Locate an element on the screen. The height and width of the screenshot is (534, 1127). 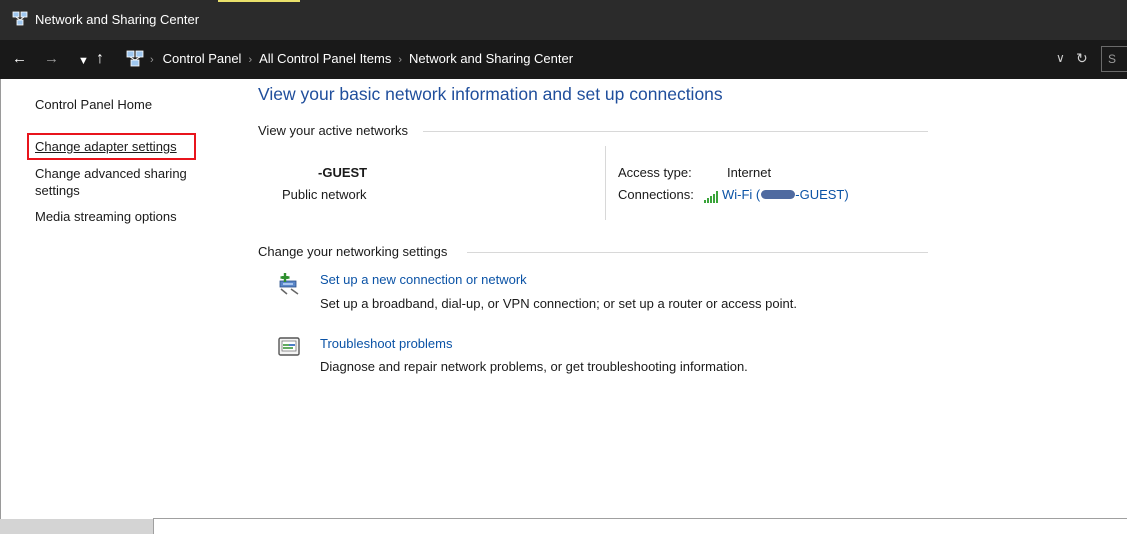
networking-settings-label: Change your networking settings is located at coordinates (353, 251).